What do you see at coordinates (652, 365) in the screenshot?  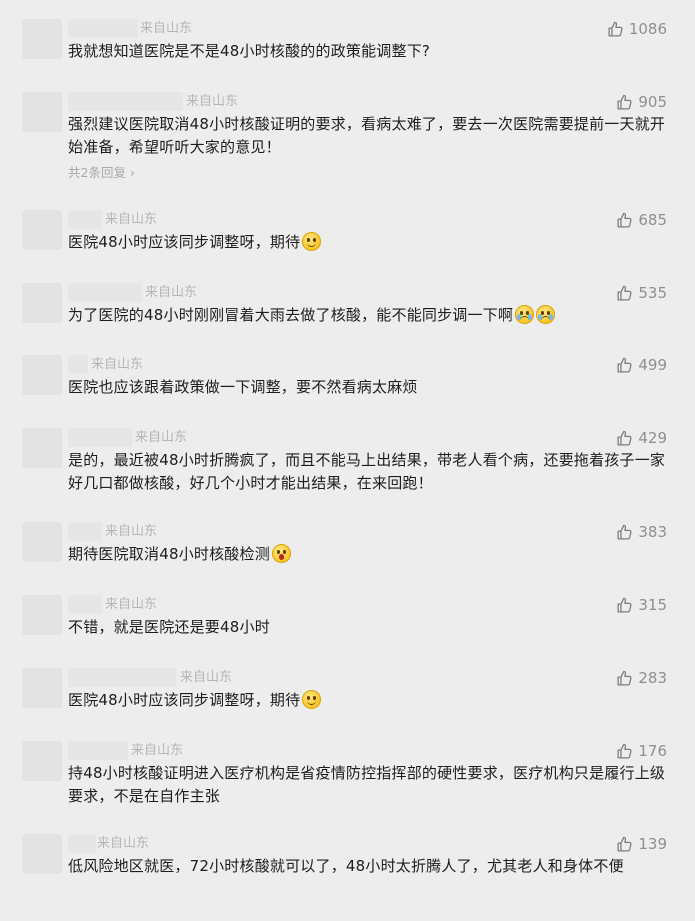 I see `like-count: 499` at bounding box center [652, 365].